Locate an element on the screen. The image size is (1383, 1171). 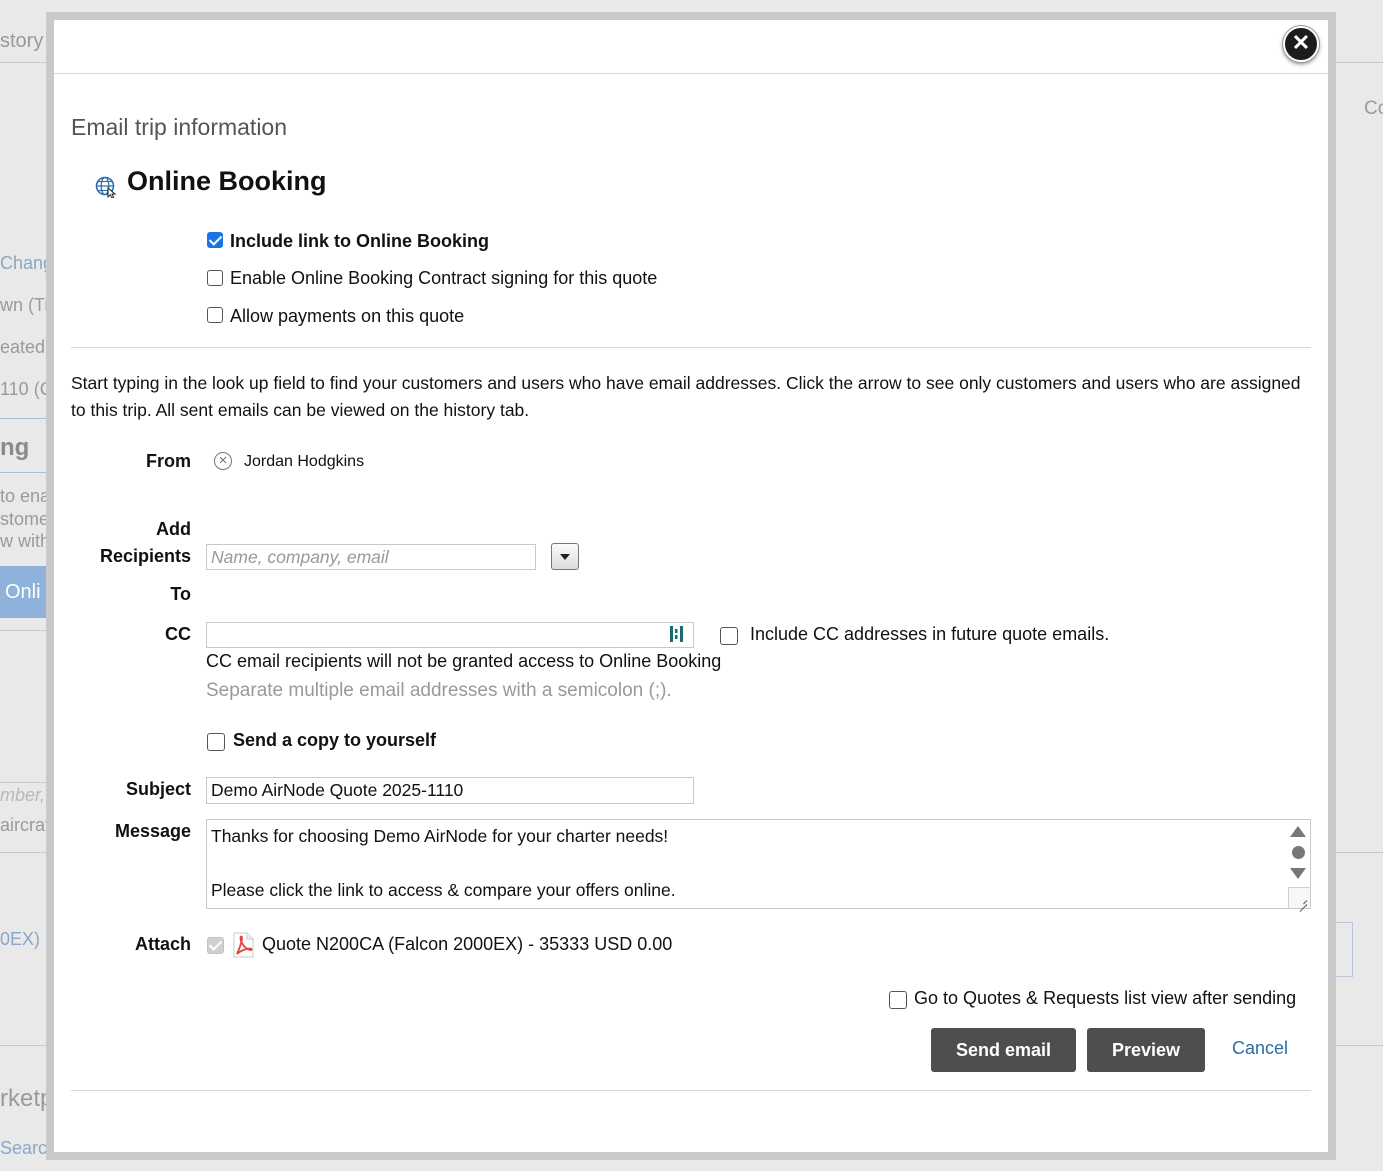
password-manager-icon is located at coordinates (677, 634).